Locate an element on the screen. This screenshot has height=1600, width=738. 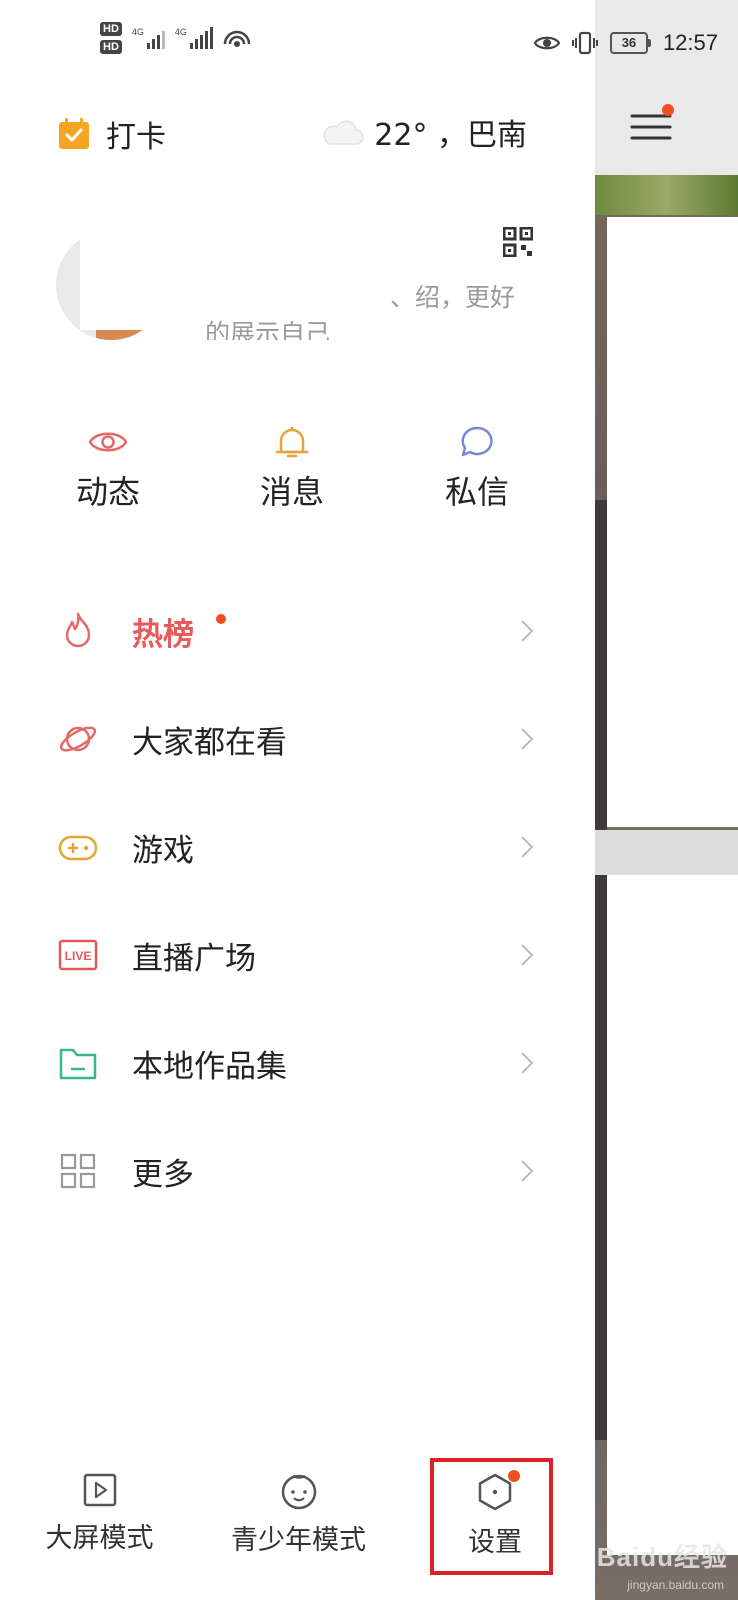
bell-icon is located at coordinates (292, 442).